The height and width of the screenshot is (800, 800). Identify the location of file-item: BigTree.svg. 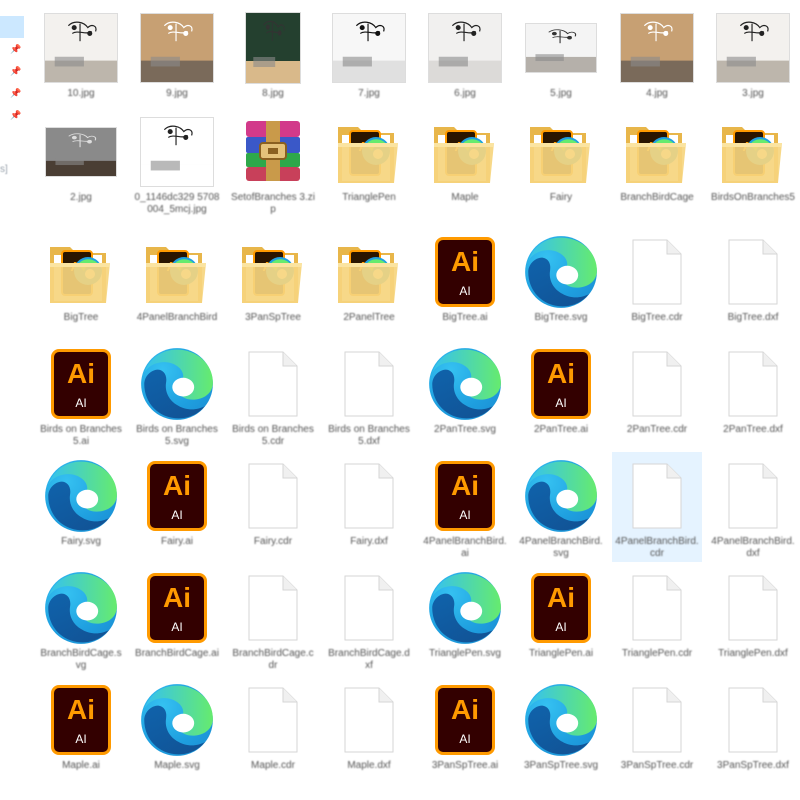
(561, 283).